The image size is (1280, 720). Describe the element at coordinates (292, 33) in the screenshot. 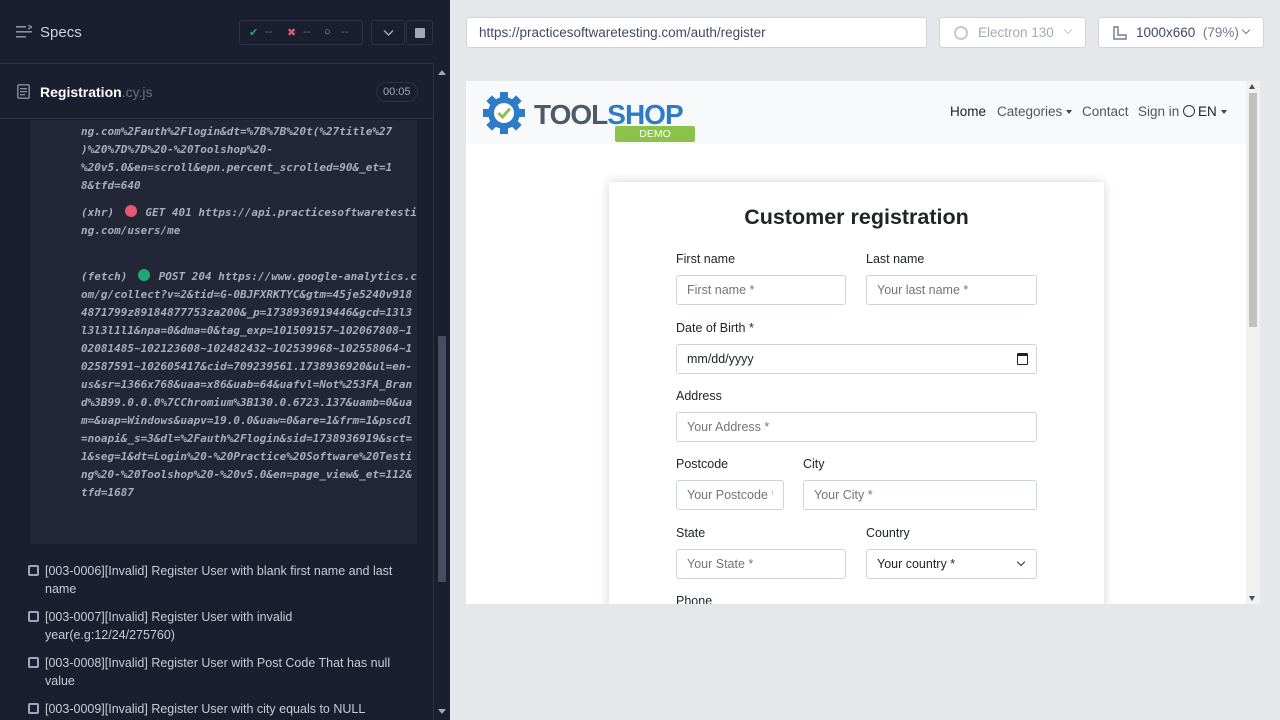

I see `x-icon: ✖` at that location.